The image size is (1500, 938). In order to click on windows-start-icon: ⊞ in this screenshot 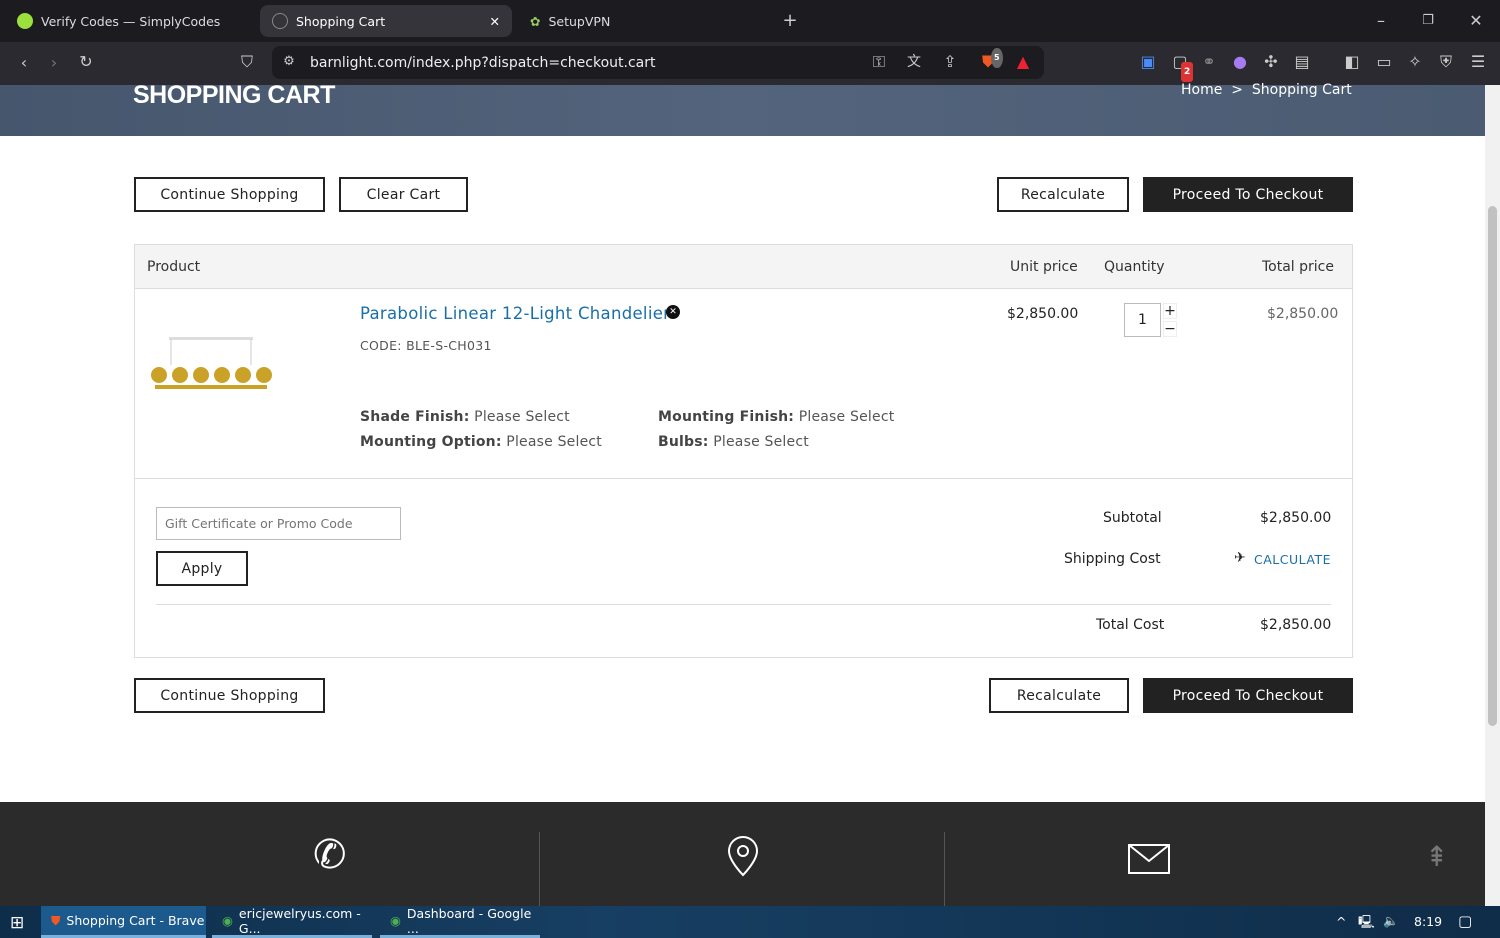, I will do `click(17, 923)`.